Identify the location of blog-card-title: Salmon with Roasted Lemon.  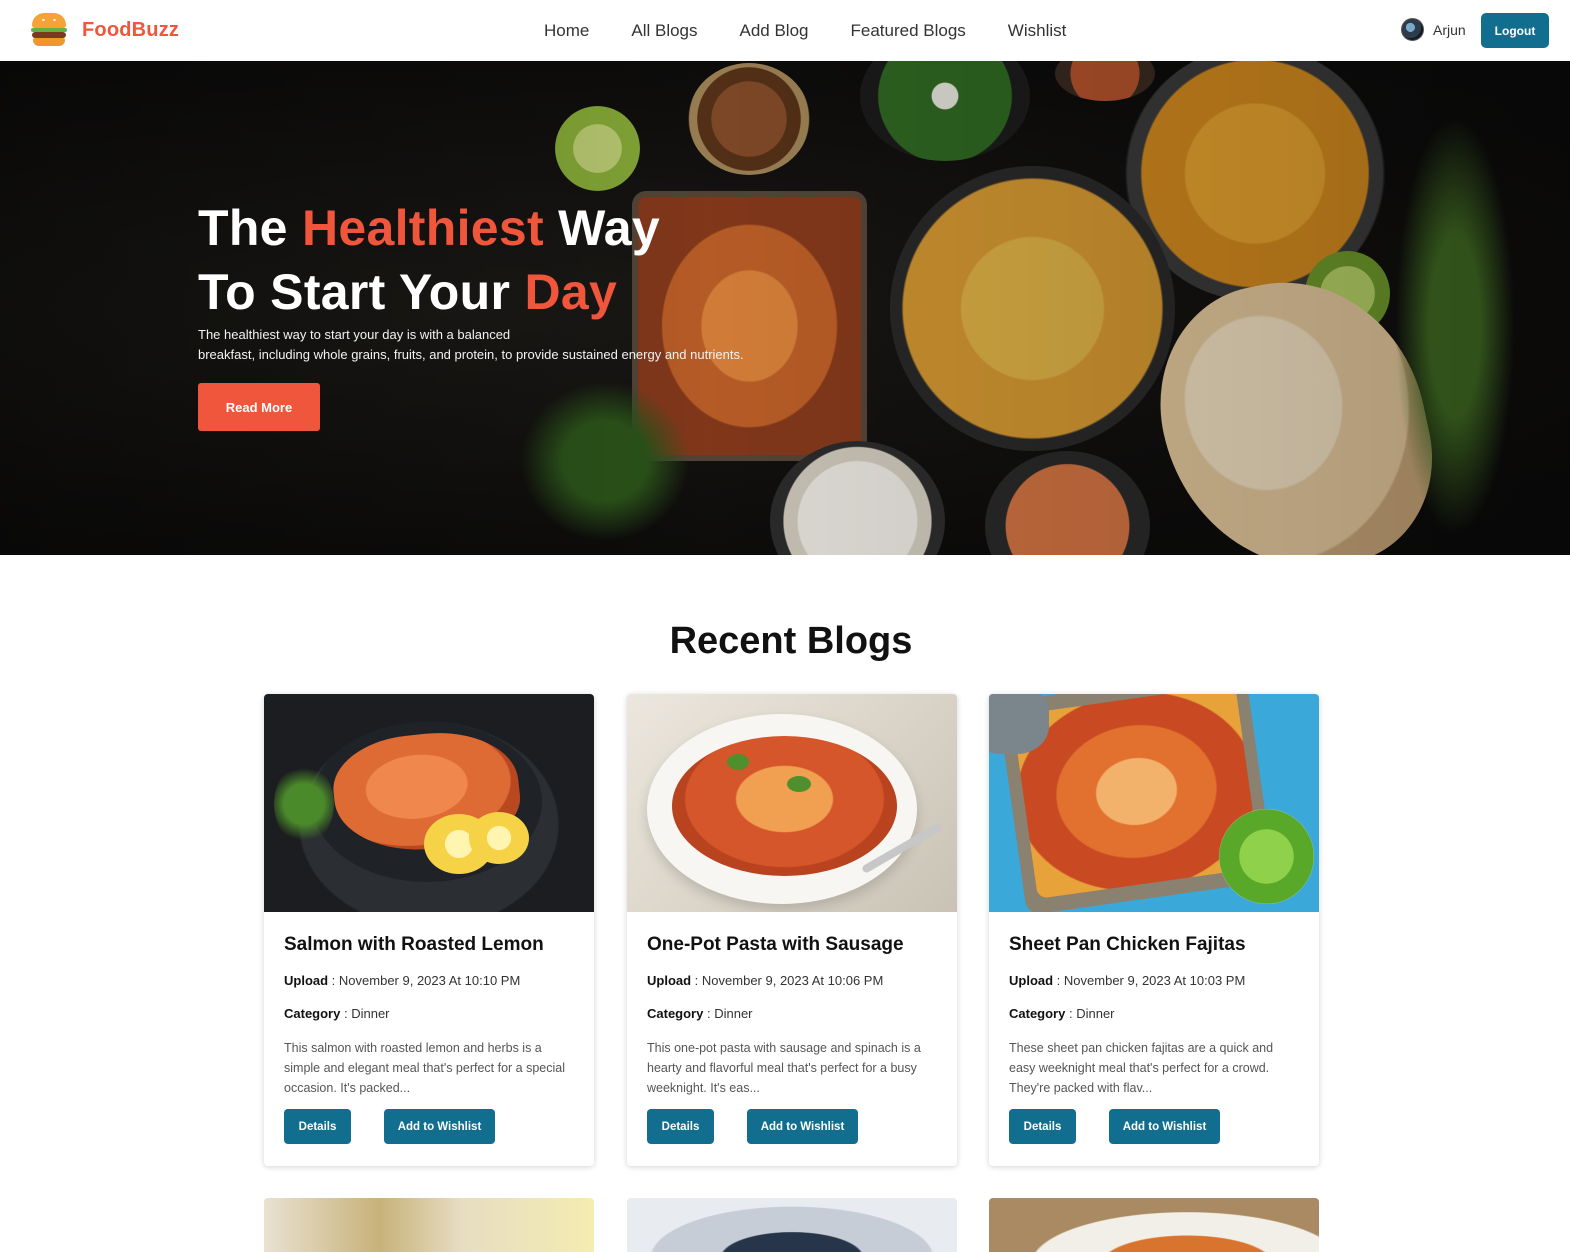
(414, 945).